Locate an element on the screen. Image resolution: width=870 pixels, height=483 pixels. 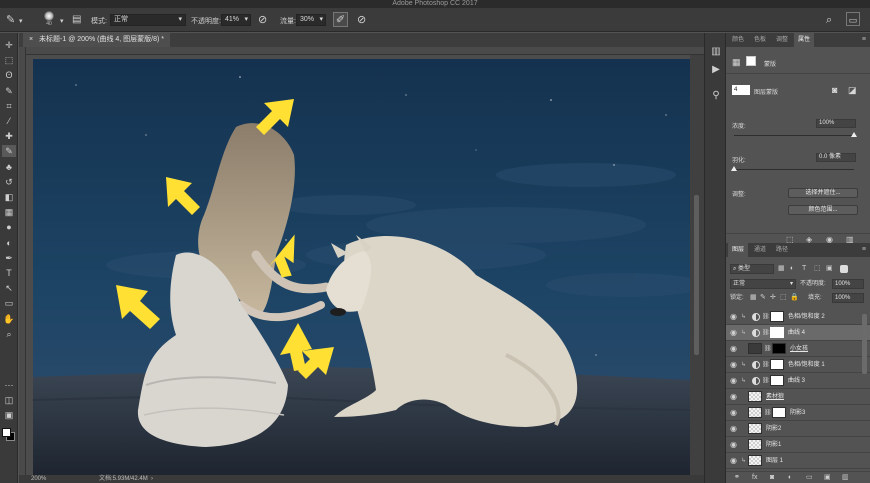
filter-type-icon: T is located at coordinates (804, 269).